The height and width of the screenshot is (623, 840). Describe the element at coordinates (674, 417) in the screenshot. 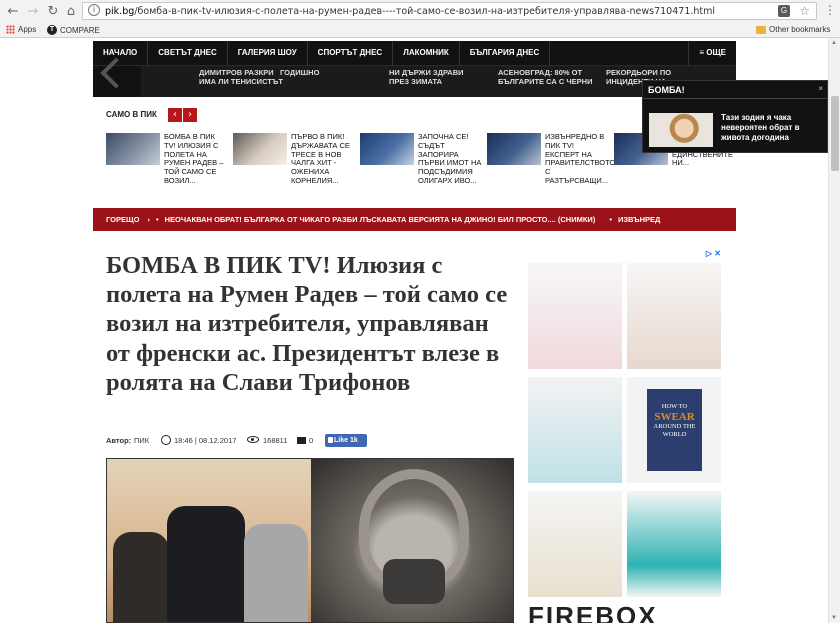

I see `book-title-main: SWEAR` at that location.